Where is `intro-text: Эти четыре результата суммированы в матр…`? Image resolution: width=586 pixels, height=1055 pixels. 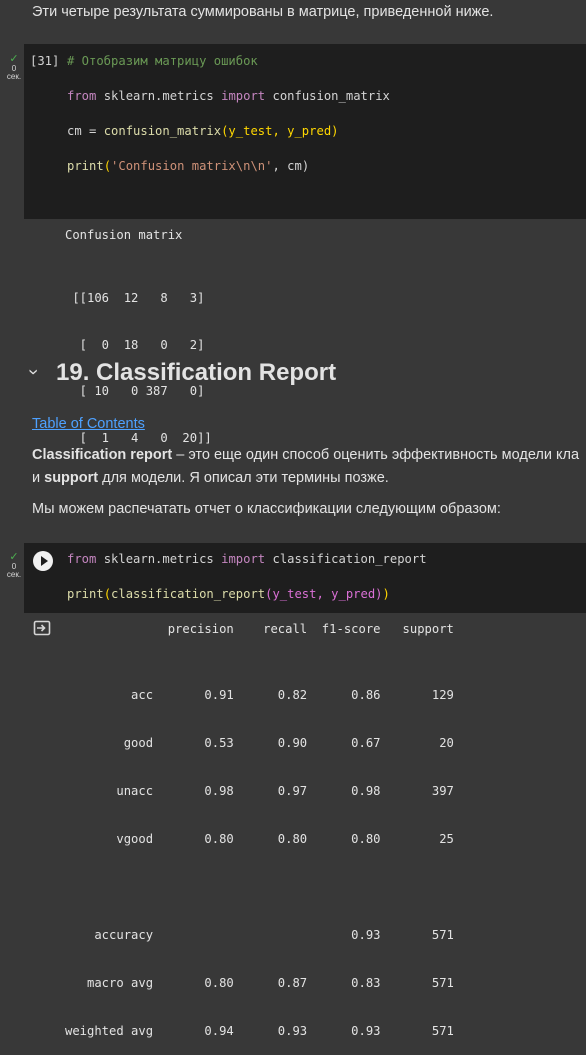 intro-text: Эти четыре результата суммированы в матр… is located at coordinates (263, 12).